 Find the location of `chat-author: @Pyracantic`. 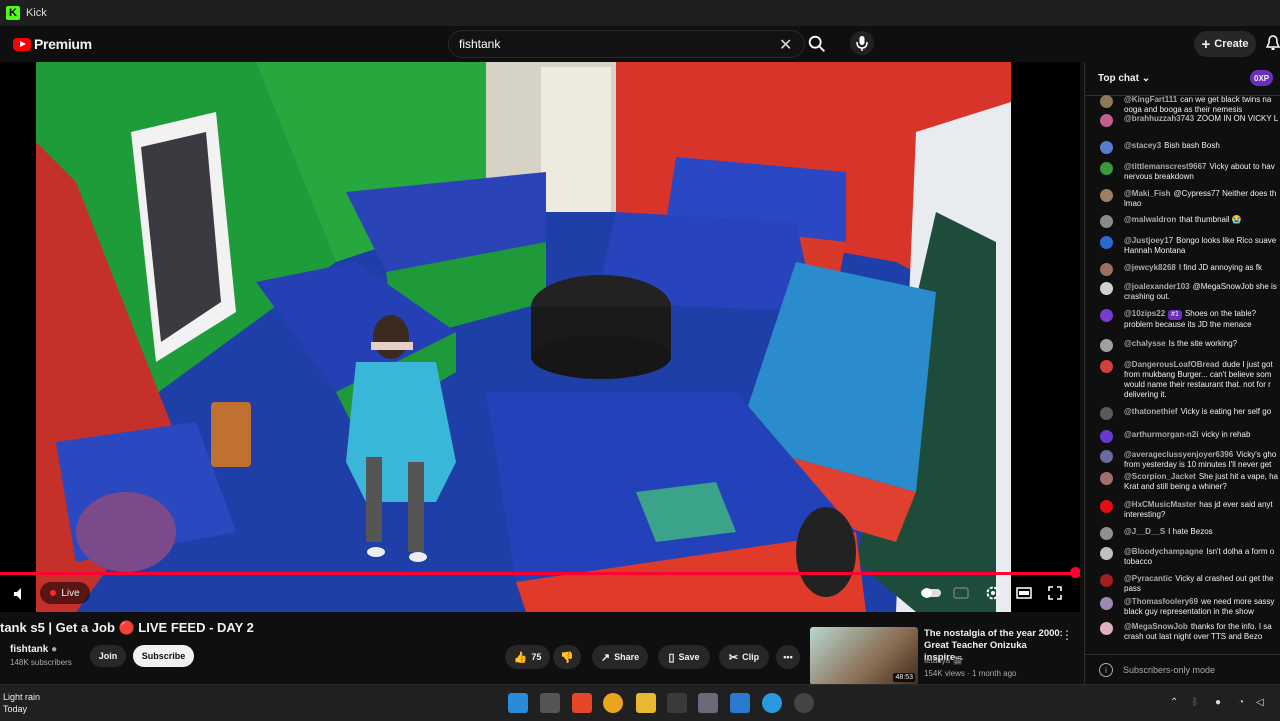

chat-author: @Pyracantic is located at coordinates (1148, 578).